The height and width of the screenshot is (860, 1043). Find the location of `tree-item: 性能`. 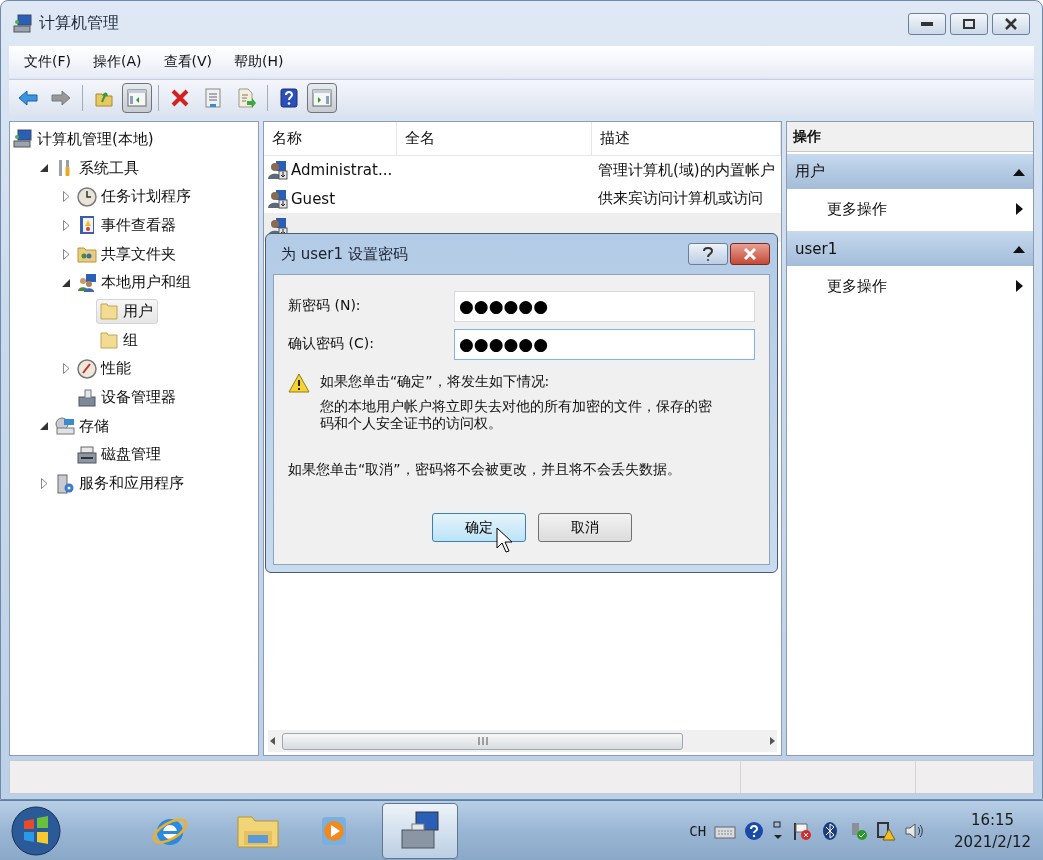

tree-item: 性能 is located at coordinates (105, 369).